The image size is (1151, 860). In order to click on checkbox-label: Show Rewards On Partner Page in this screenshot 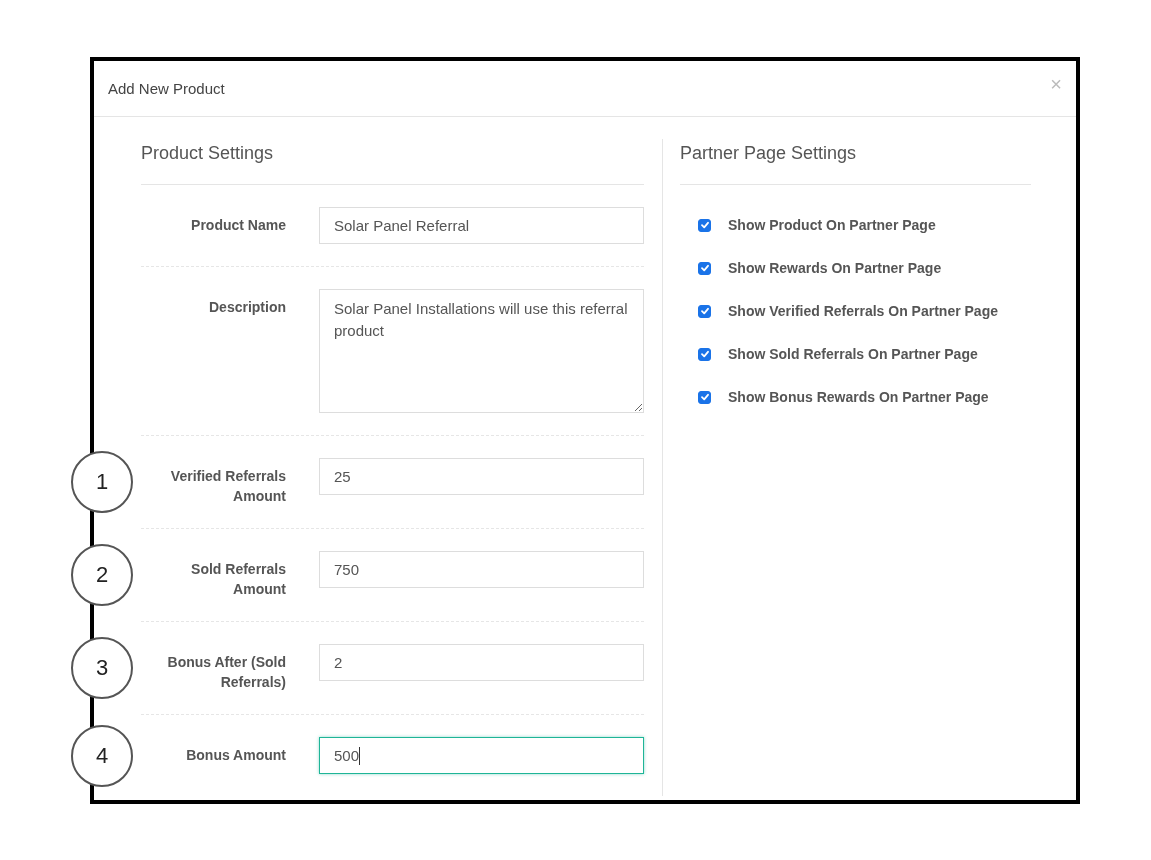, I will do `click(835, 268)`.